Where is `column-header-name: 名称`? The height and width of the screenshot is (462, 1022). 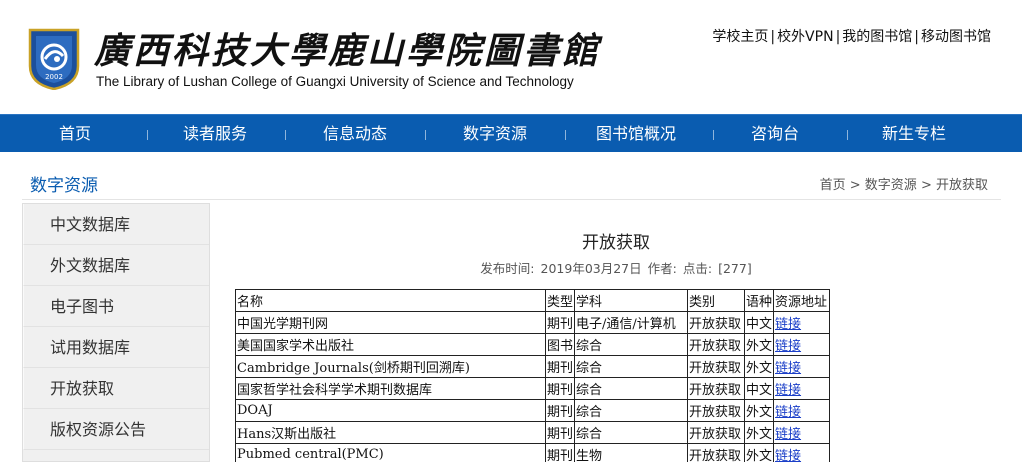 column-header-name: 名称 is located at coordinates (390, 300).